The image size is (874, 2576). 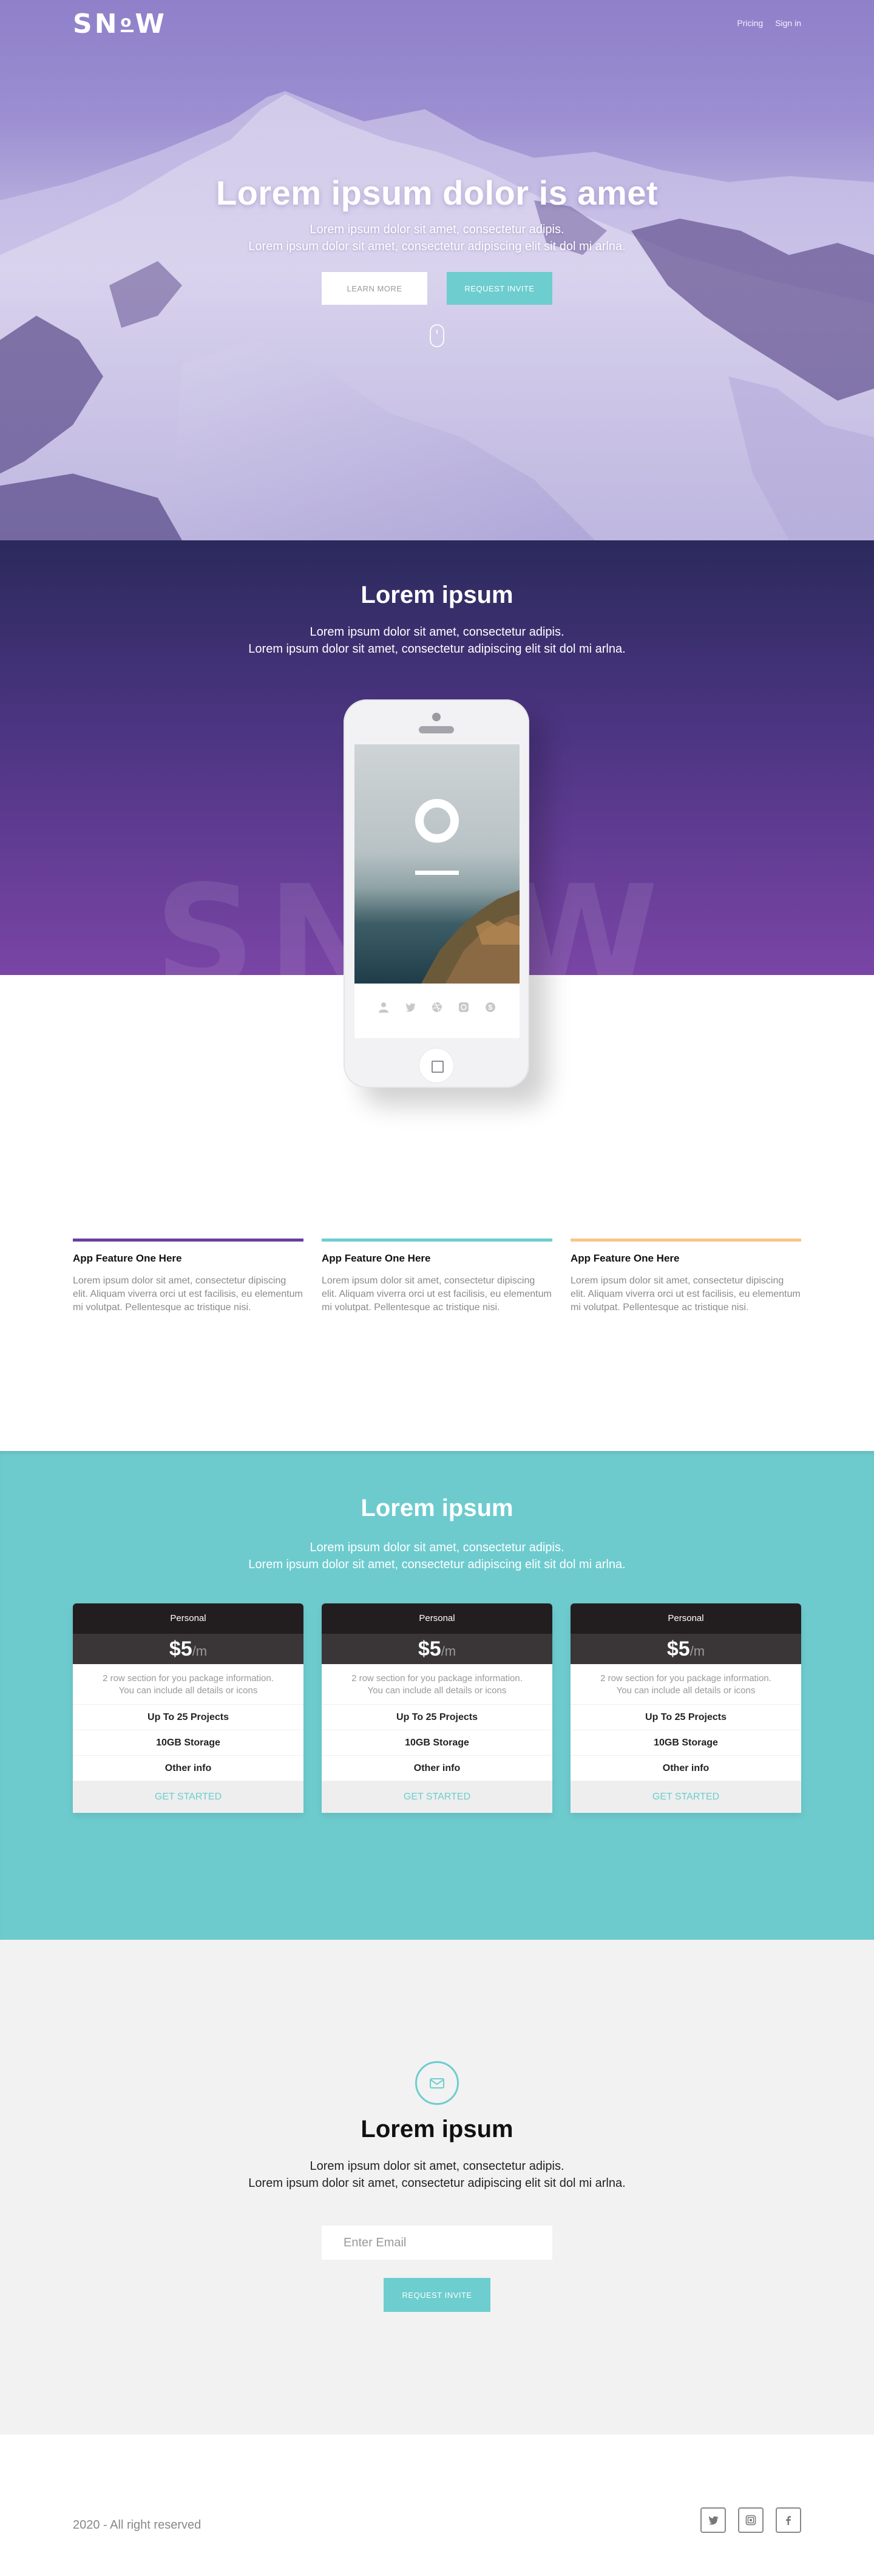 What do you see at coordinates (127, 22) in the screenshot?
I see `logo-text-o: o` at bounding box center [127, 22].